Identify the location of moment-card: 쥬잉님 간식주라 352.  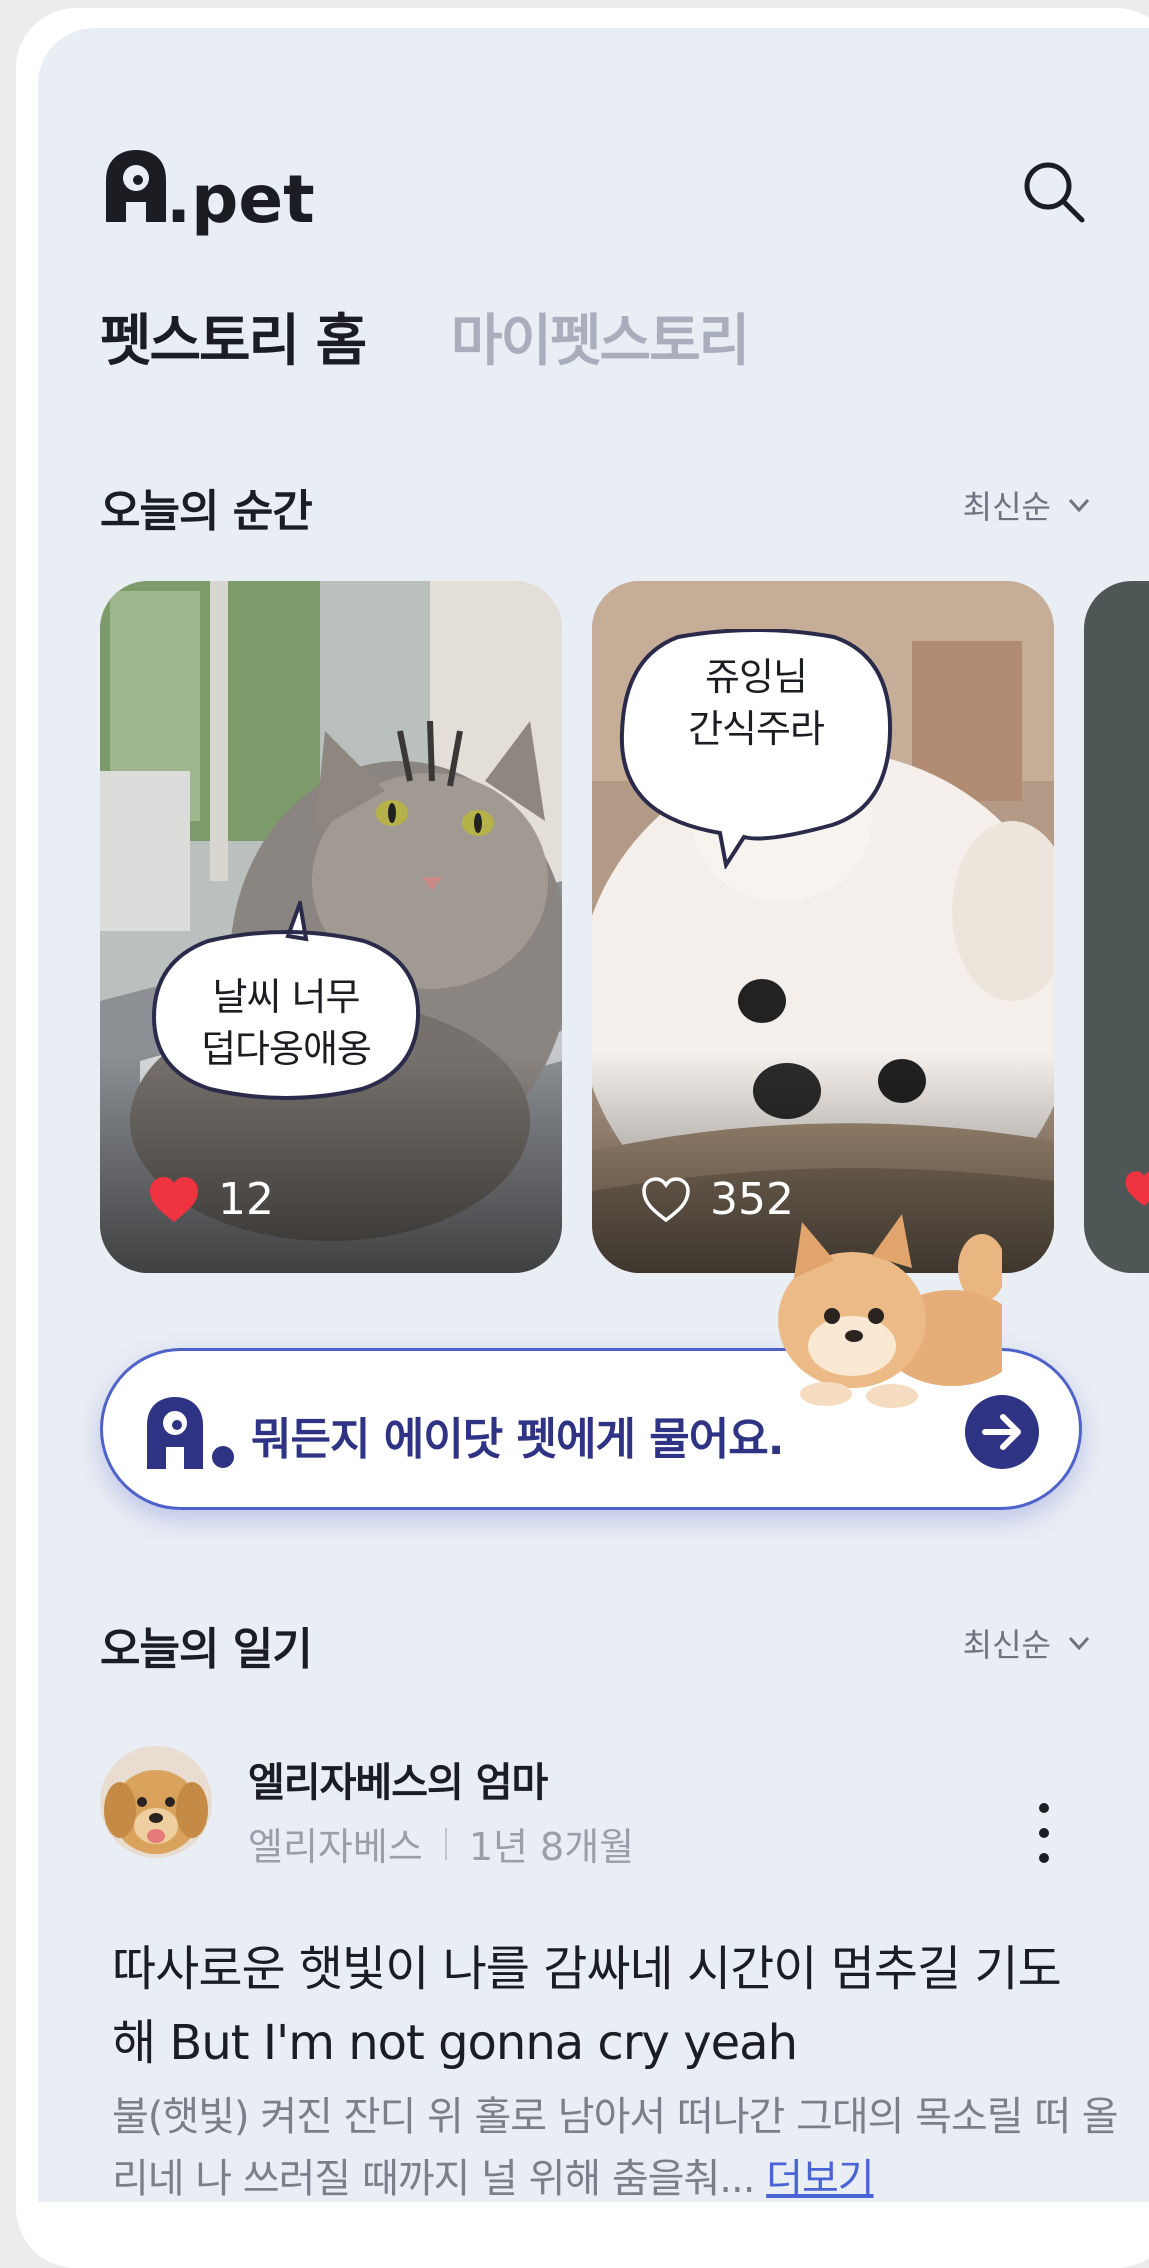
(823, 927).